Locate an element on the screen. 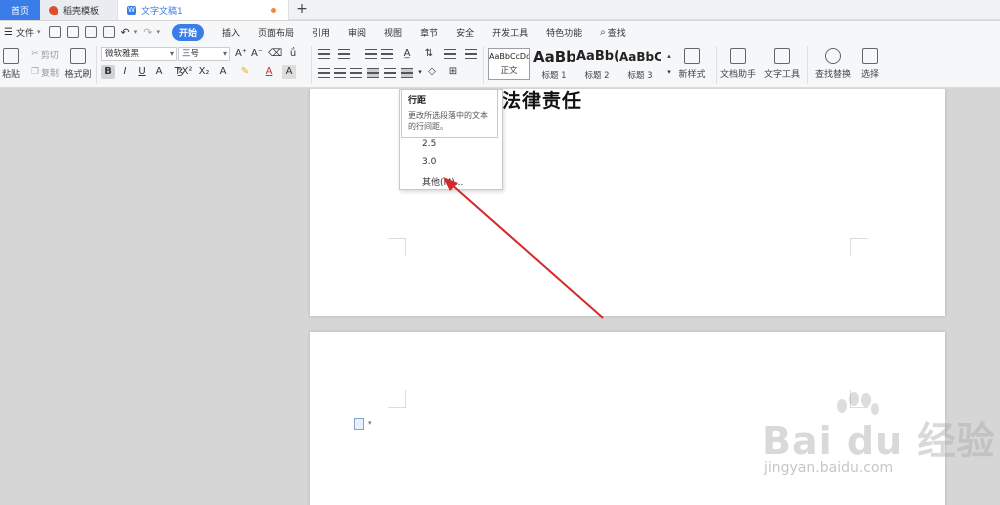  redo-icon: ↷ is located at coordinates (147, 32).